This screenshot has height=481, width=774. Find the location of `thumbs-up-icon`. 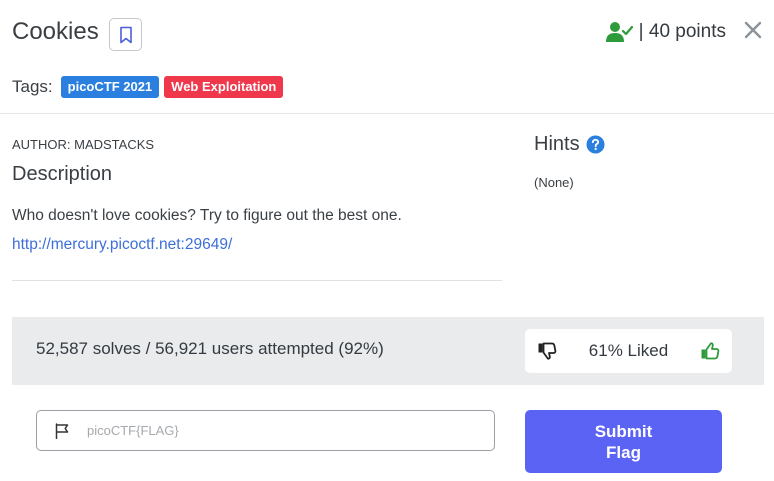

thumbs-up-icon is located at coordinates (710, 351).